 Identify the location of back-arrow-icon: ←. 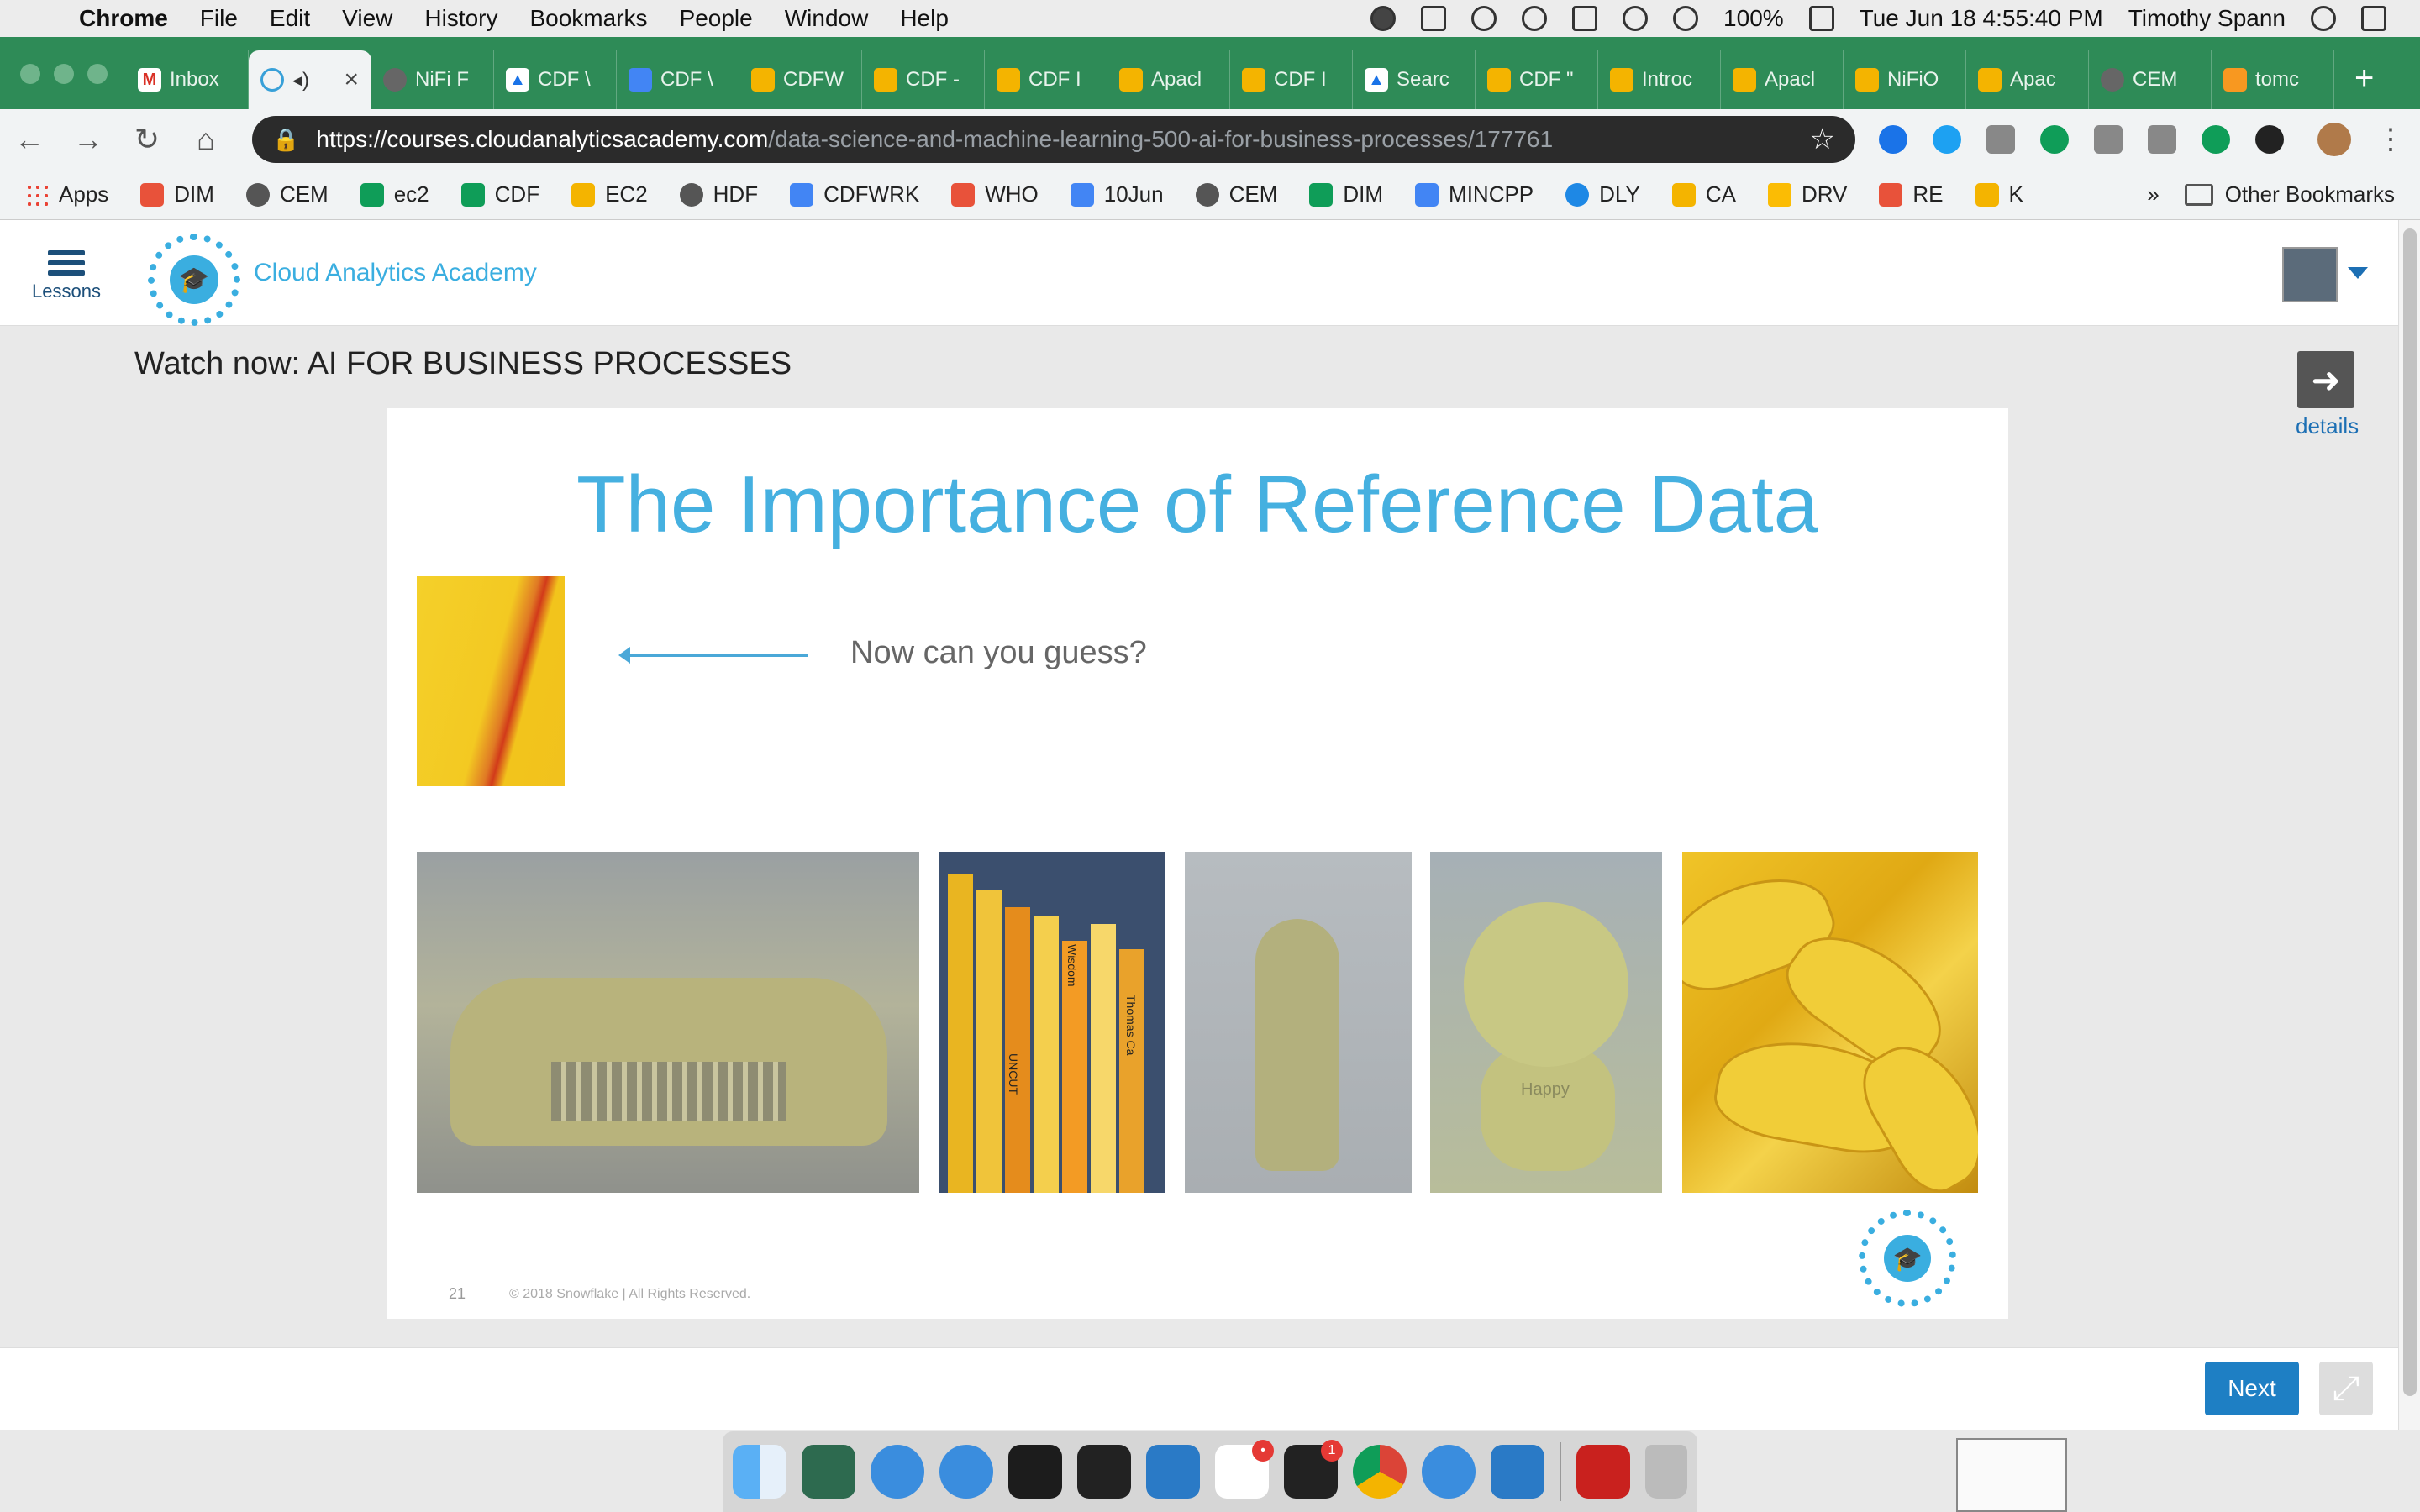
(29, 139).